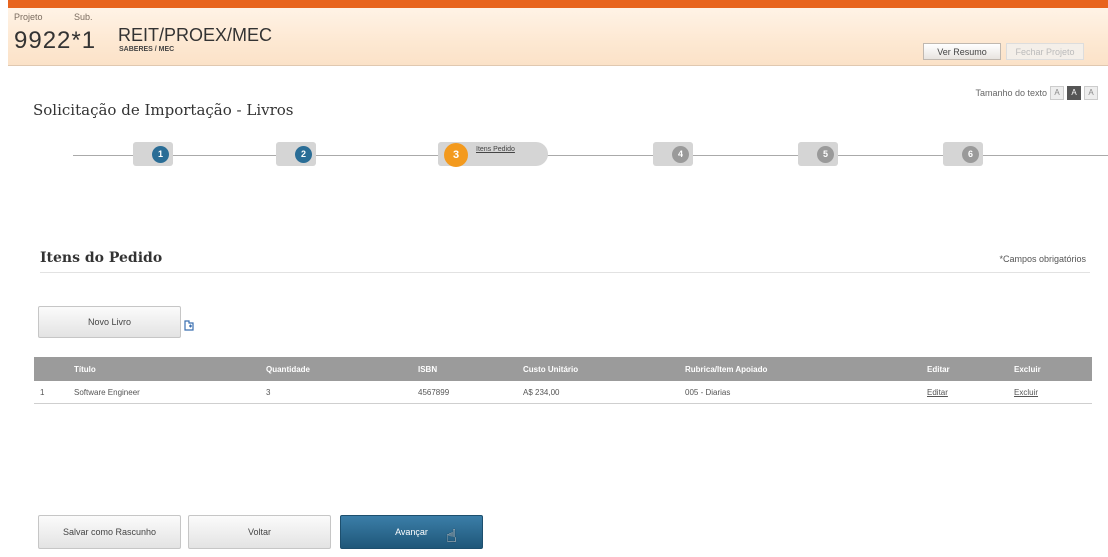 Image resolution: width=1108 pixels, height=557 pixels. I want to click on save-draft-button: Salvar como Rascunho, so click(109, 532).